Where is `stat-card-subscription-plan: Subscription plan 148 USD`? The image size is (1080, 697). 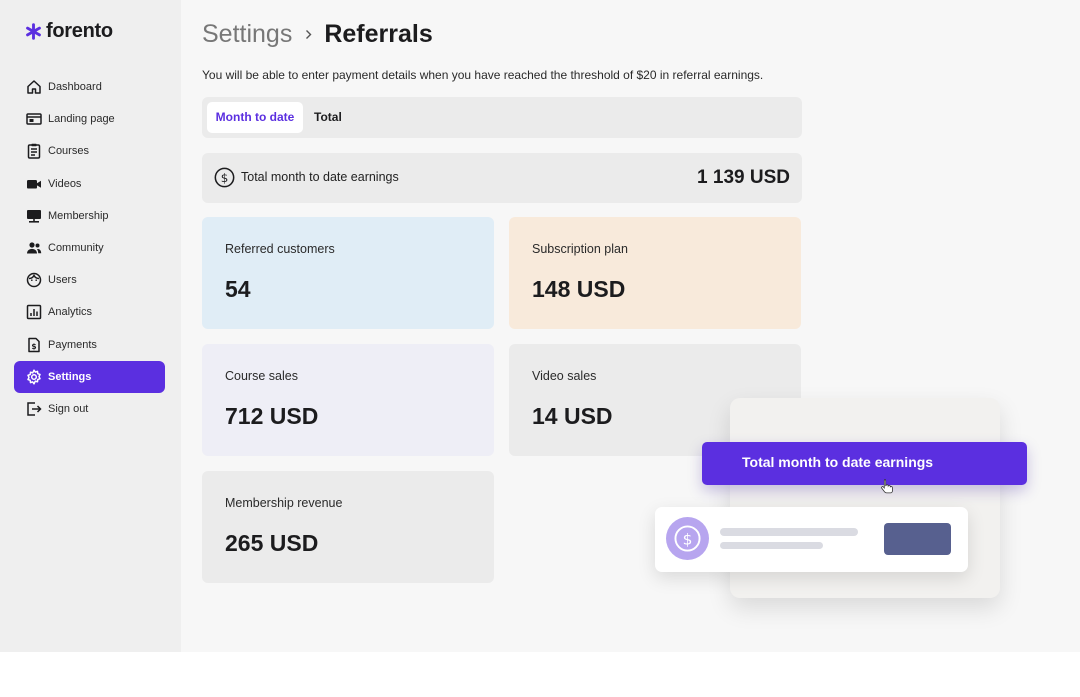 stat-card-subscription-plan: Subscription plan 148 USD is located at coordinates (655, 273).